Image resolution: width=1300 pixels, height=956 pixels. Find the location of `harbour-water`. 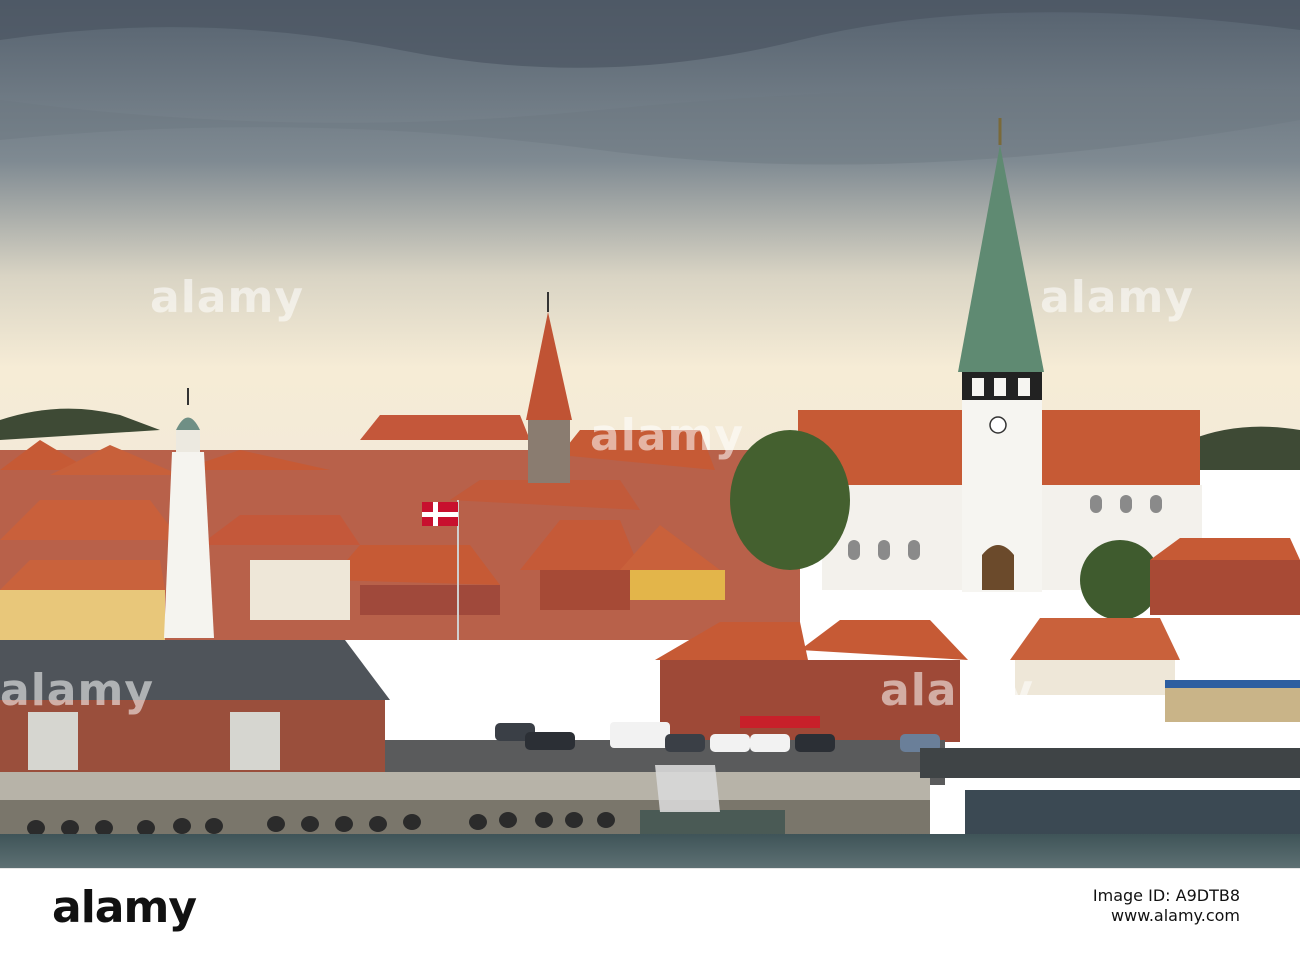

harbour-water is located at coordinates (650, 851).